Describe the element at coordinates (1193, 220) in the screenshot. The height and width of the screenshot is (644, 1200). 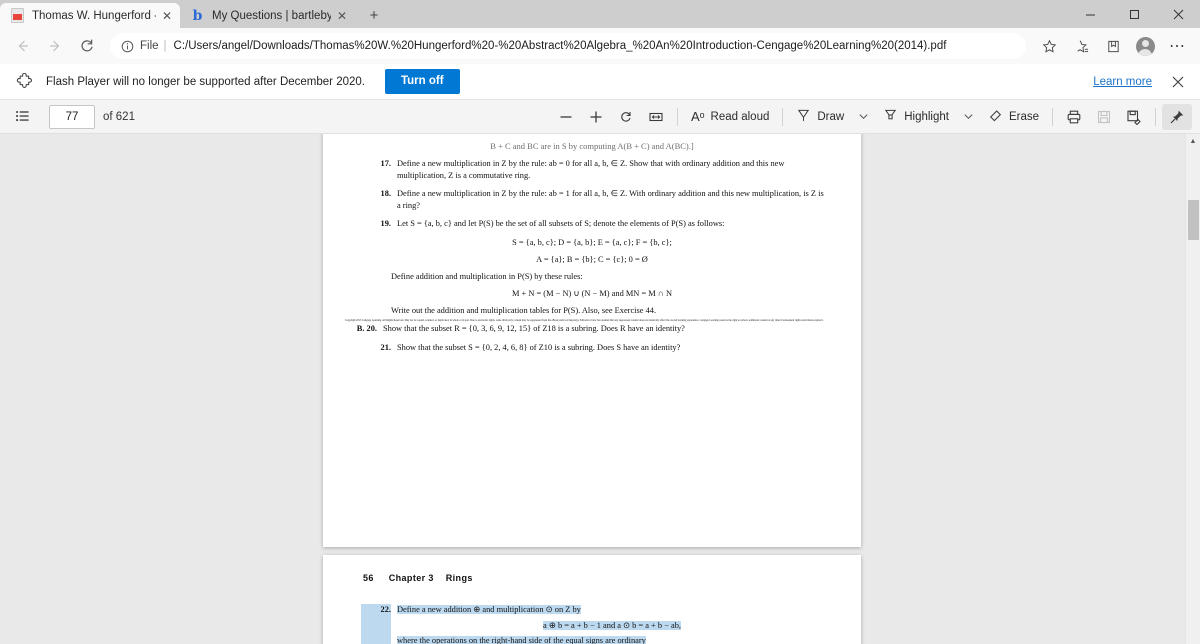
I see `scrollbar-thumb` at that location.